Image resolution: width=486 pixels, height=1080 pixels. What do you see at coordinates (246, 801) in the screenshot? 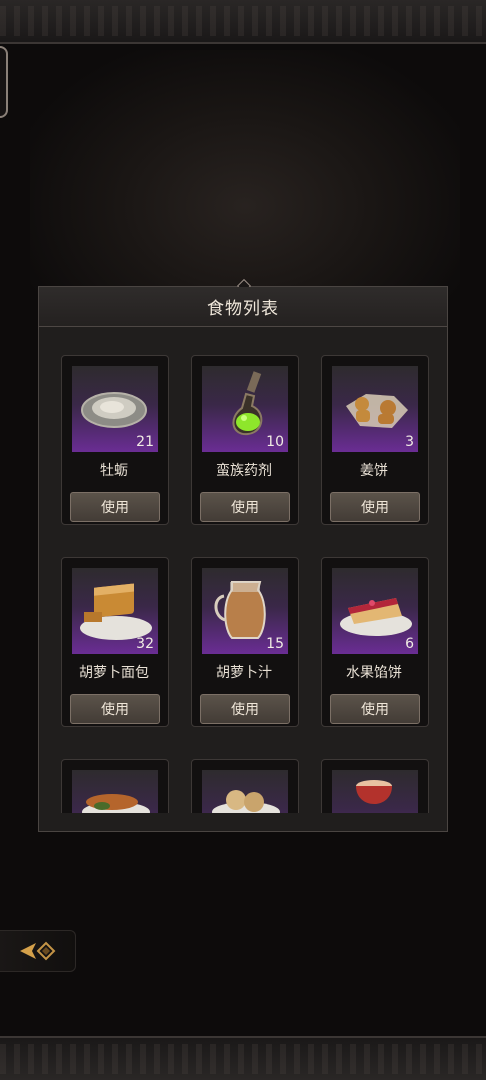
I see `cookies-icon` at bounding box center [246, 801].